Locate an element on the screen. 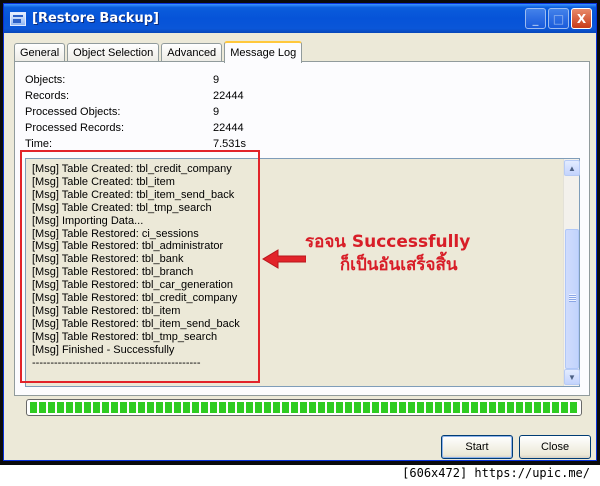  log-line: [Msg] Table Restored: tbl_administrator is located at coordinates (128, 246).